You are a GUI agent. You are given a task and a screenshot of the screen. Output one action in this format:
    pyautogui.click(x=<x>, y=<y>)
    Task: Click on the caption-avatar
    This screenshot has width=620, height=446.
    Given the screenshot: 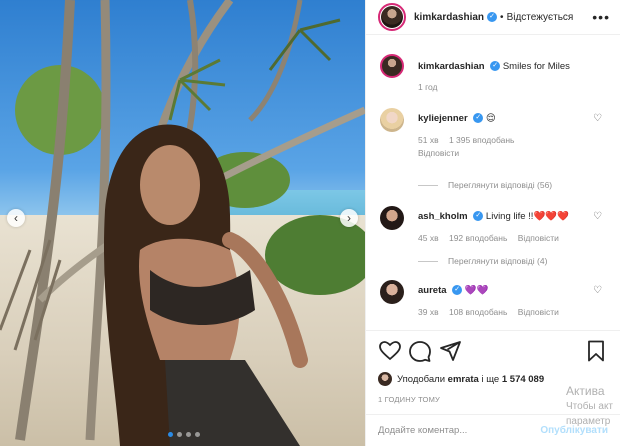 What is the action you would take?
    pyautogui.click(x=392, y=66)
    